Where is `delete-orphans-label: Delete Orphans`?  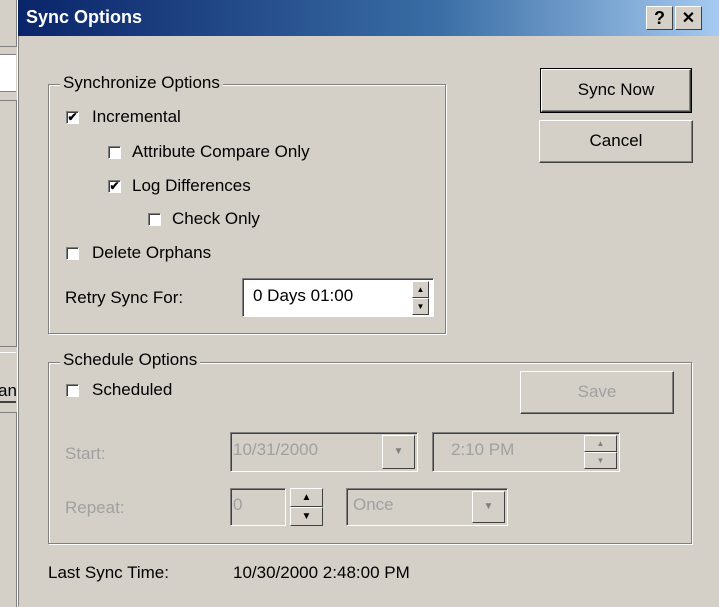 delete-orphans-label: Delete Orphans is located at coordinates (152, 252).